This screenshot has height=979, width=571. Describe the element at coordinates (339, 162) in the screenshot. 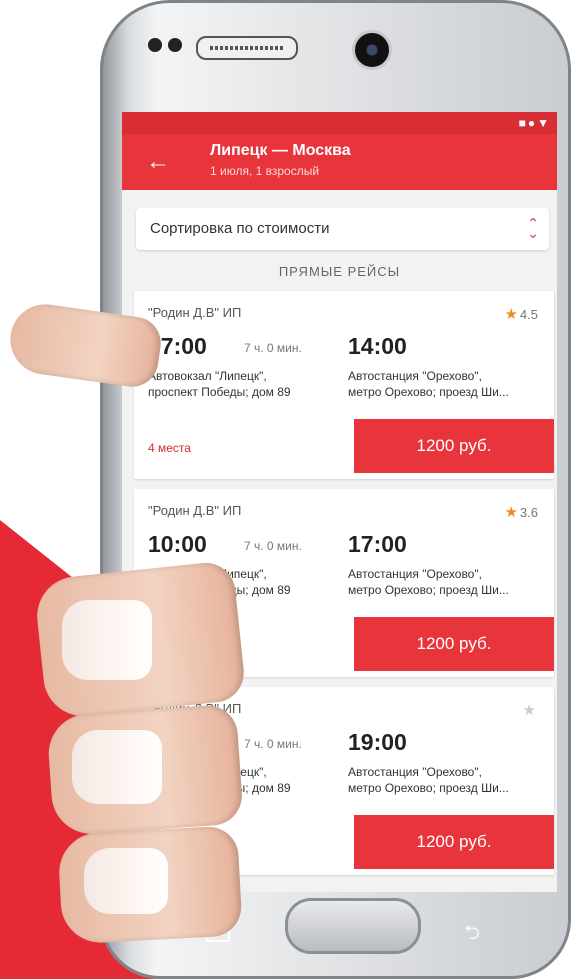

I see `app-bar: ← Липецк — Москва 1 июля, 1 взрослый` at that location.